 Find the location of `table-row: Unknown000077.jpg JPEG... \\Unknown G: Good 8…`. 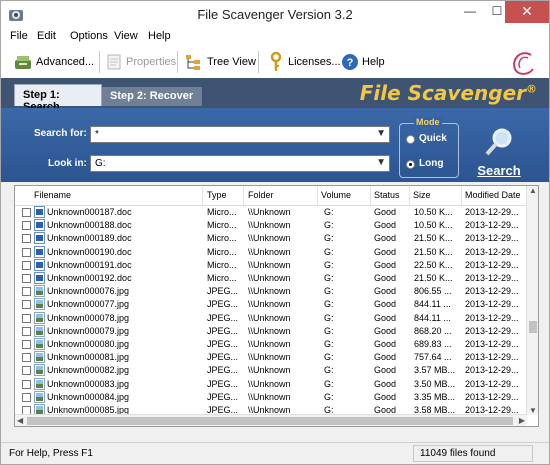

table-row: Unknown000077.jpg JPEG... \\Unknown G: Good 8… is located at coordinates (271, 305).